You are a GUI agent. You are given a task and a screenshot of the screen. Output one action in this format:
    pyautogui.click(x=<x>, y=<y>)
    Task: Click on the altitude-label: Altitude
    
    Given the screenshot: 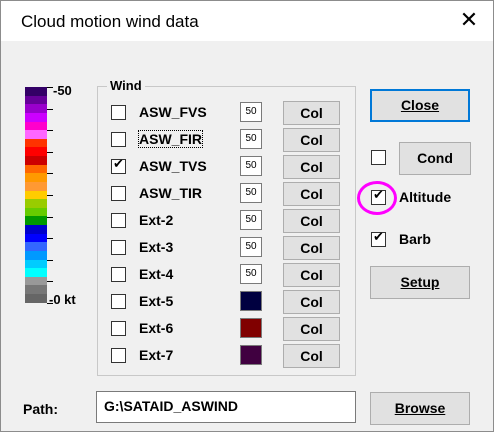 What is the action you would take?
    pyautogui.click(x=425, y=197)
    